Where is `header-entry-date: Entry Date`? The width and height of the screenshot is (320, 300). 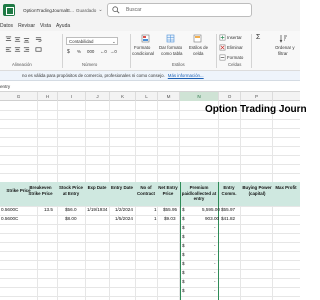 header-entry-date: Entry Date is located at coordinates (122, 188).